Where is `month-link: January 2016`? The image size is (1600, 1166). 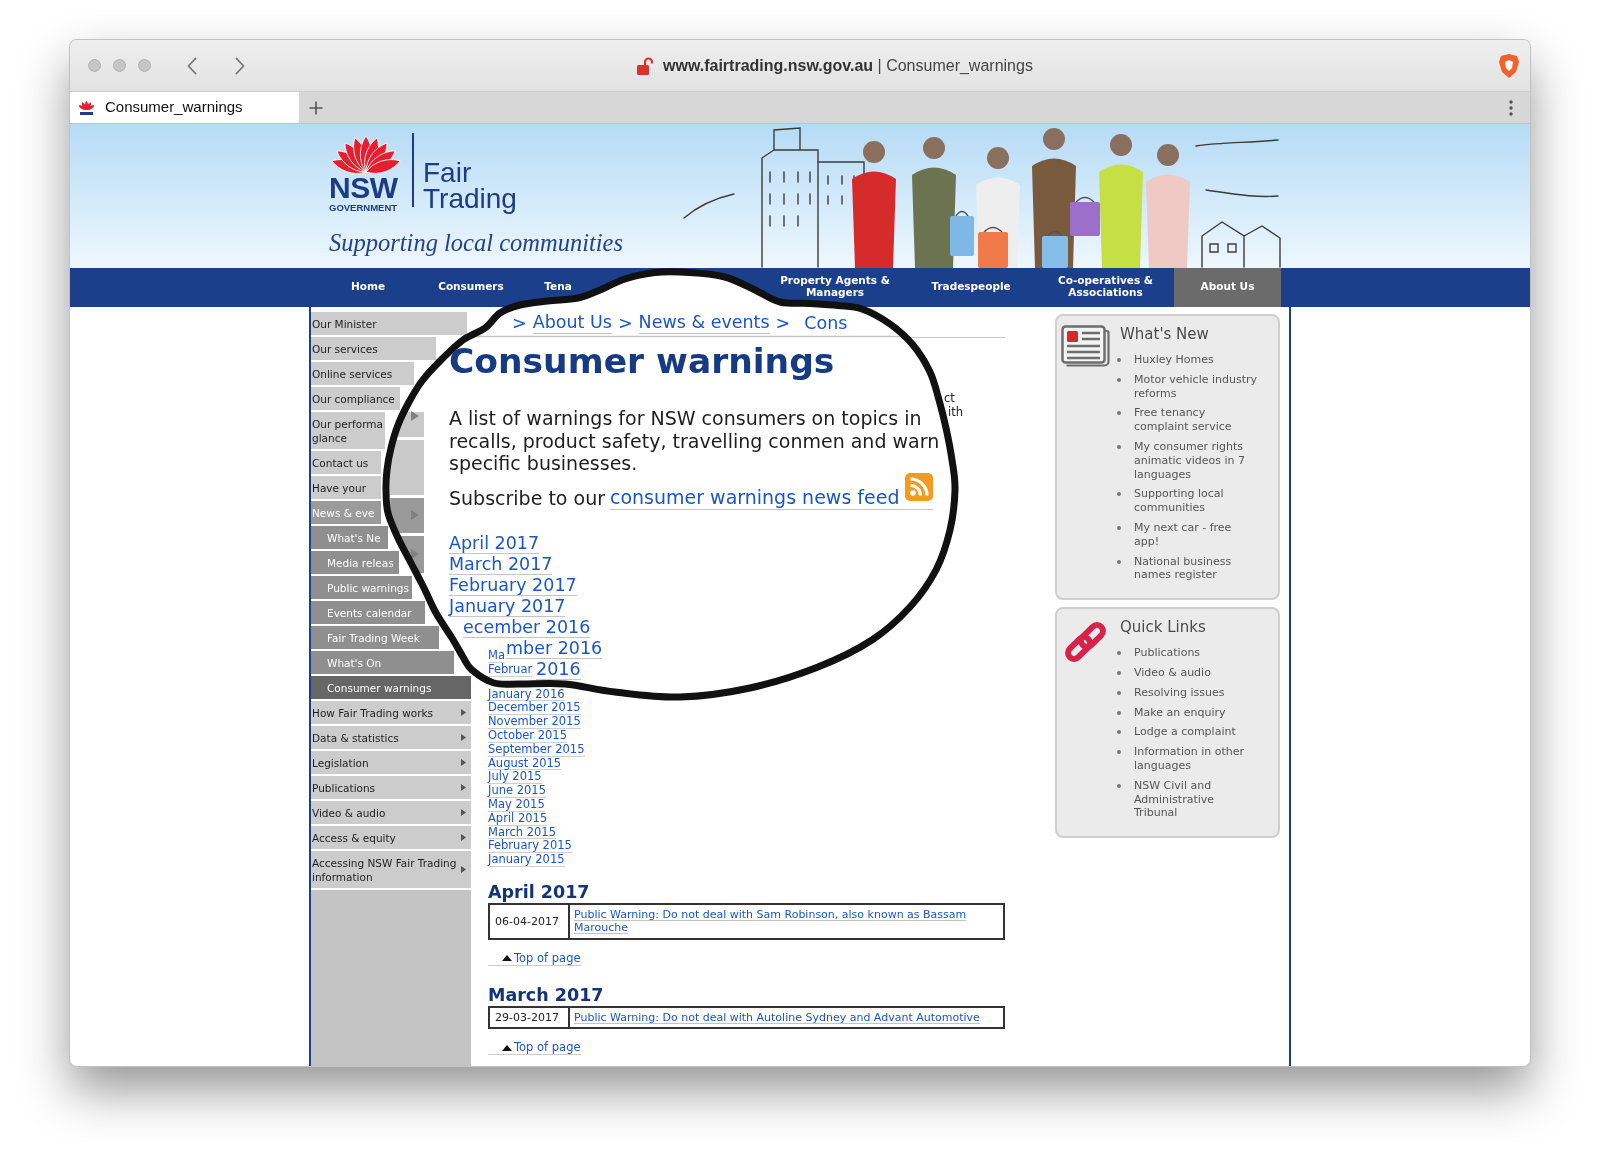 month-link: January 2016 is located at coordinates (526, 694).